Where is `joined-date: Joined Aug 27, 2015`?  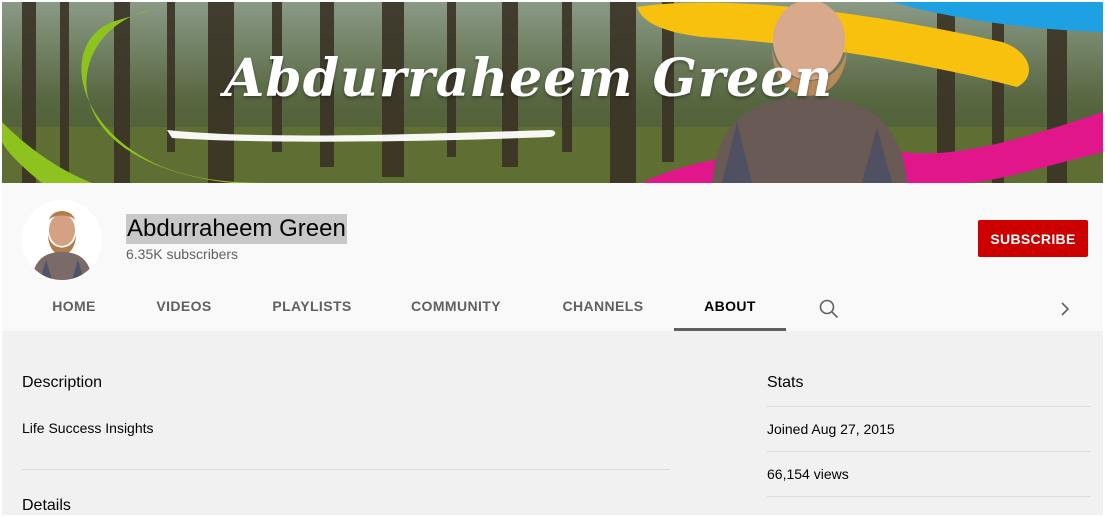 joined-date: Joined Aug 27, 2015 is located at coordinates (831, 429).